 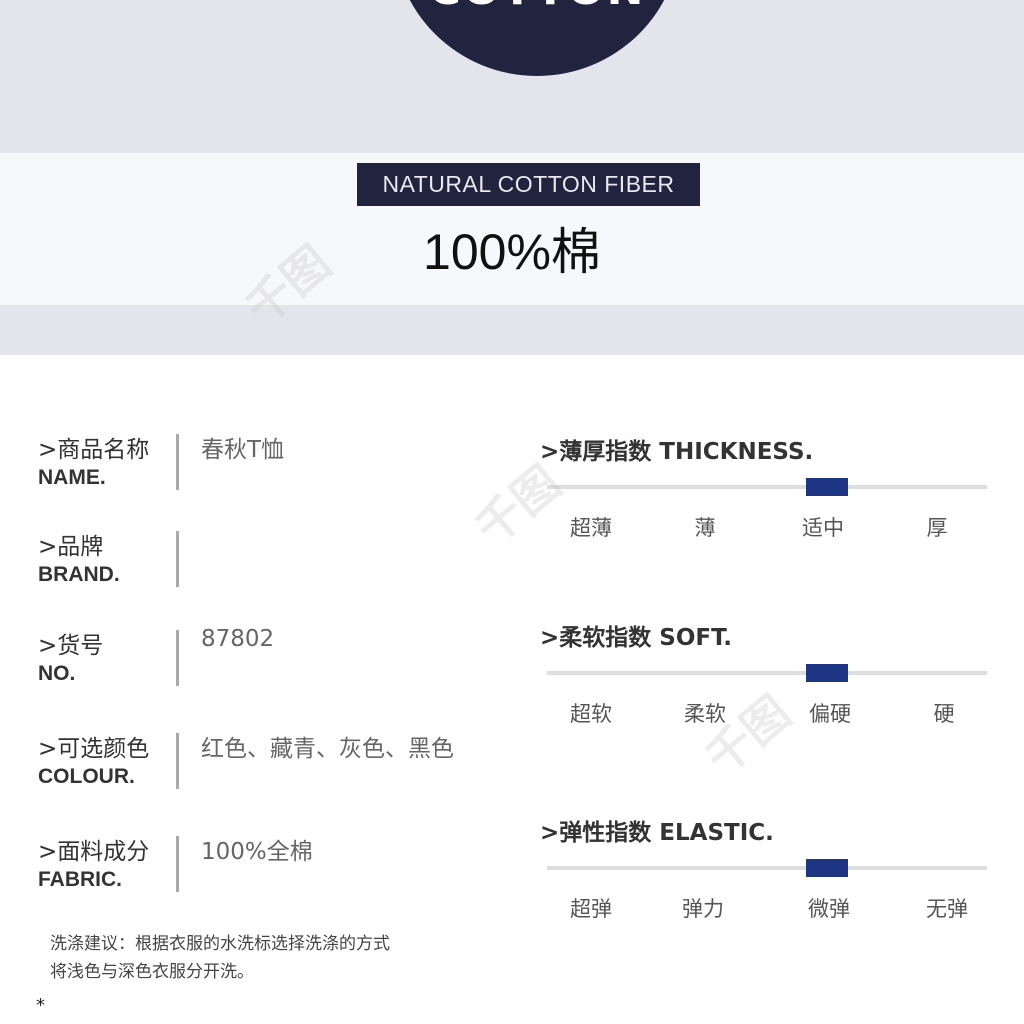 What do you see at coordinates (591, 528) in the screenshot?
I see `scale-label: 超薄` at bounding box center [591, 528].